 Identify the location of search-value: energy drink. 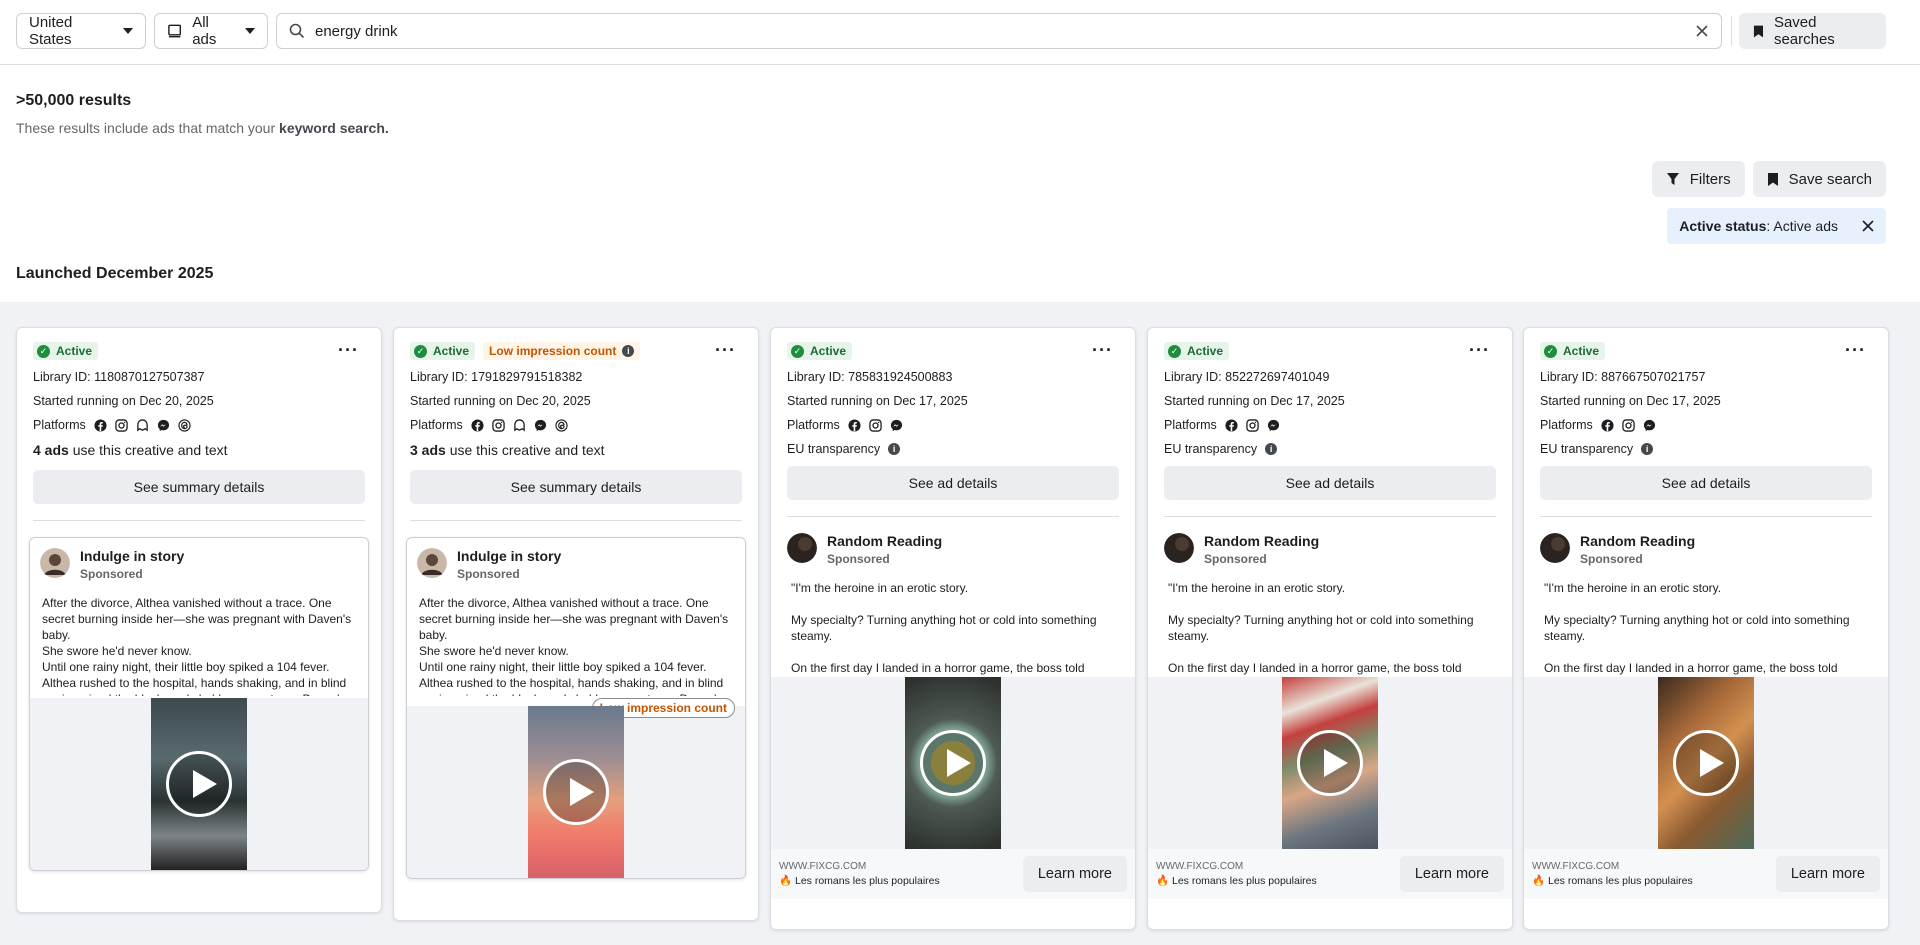
(1000, 31).